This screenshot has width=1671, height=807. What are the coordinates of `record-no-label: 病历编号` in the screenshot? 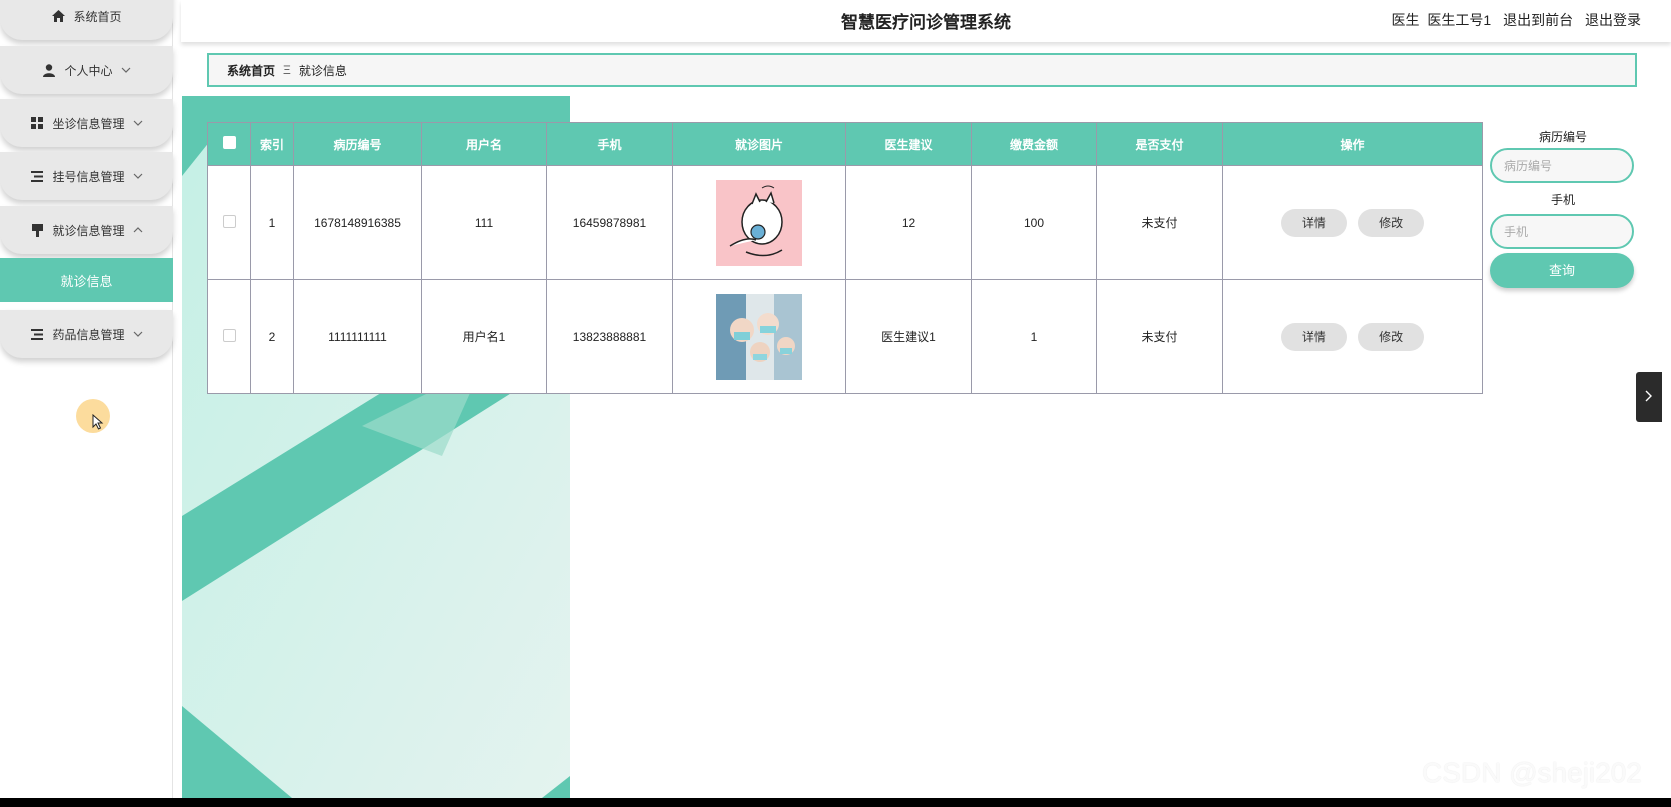 It's located at (1562, 137).